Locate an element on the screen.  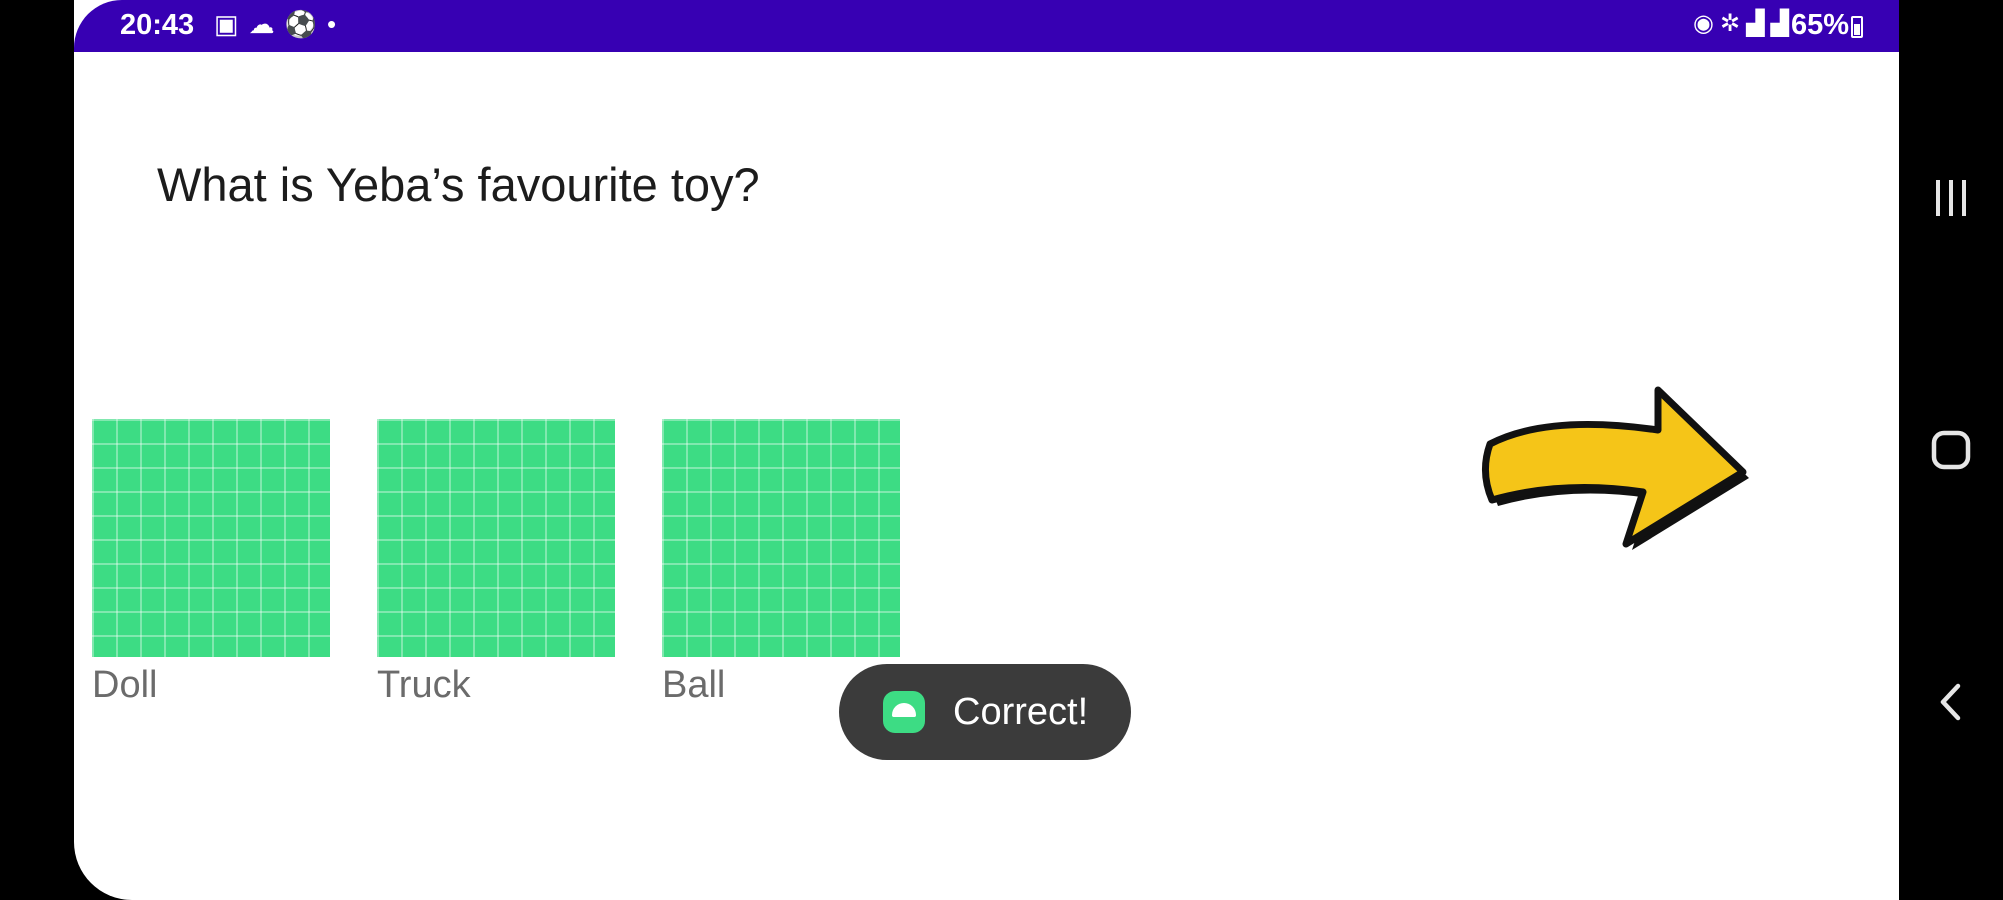
status-system-icons: ◉✲▟▟ is located at coordinates (1744, 23).